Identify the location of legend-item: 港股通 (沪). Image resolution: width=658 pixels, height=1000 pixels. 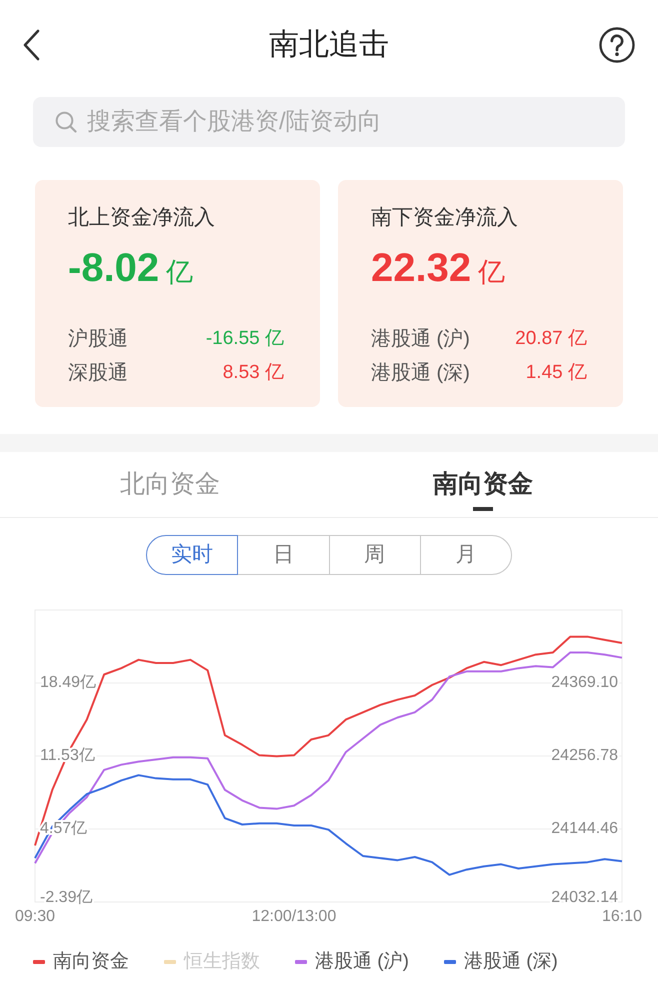
(352, 962).